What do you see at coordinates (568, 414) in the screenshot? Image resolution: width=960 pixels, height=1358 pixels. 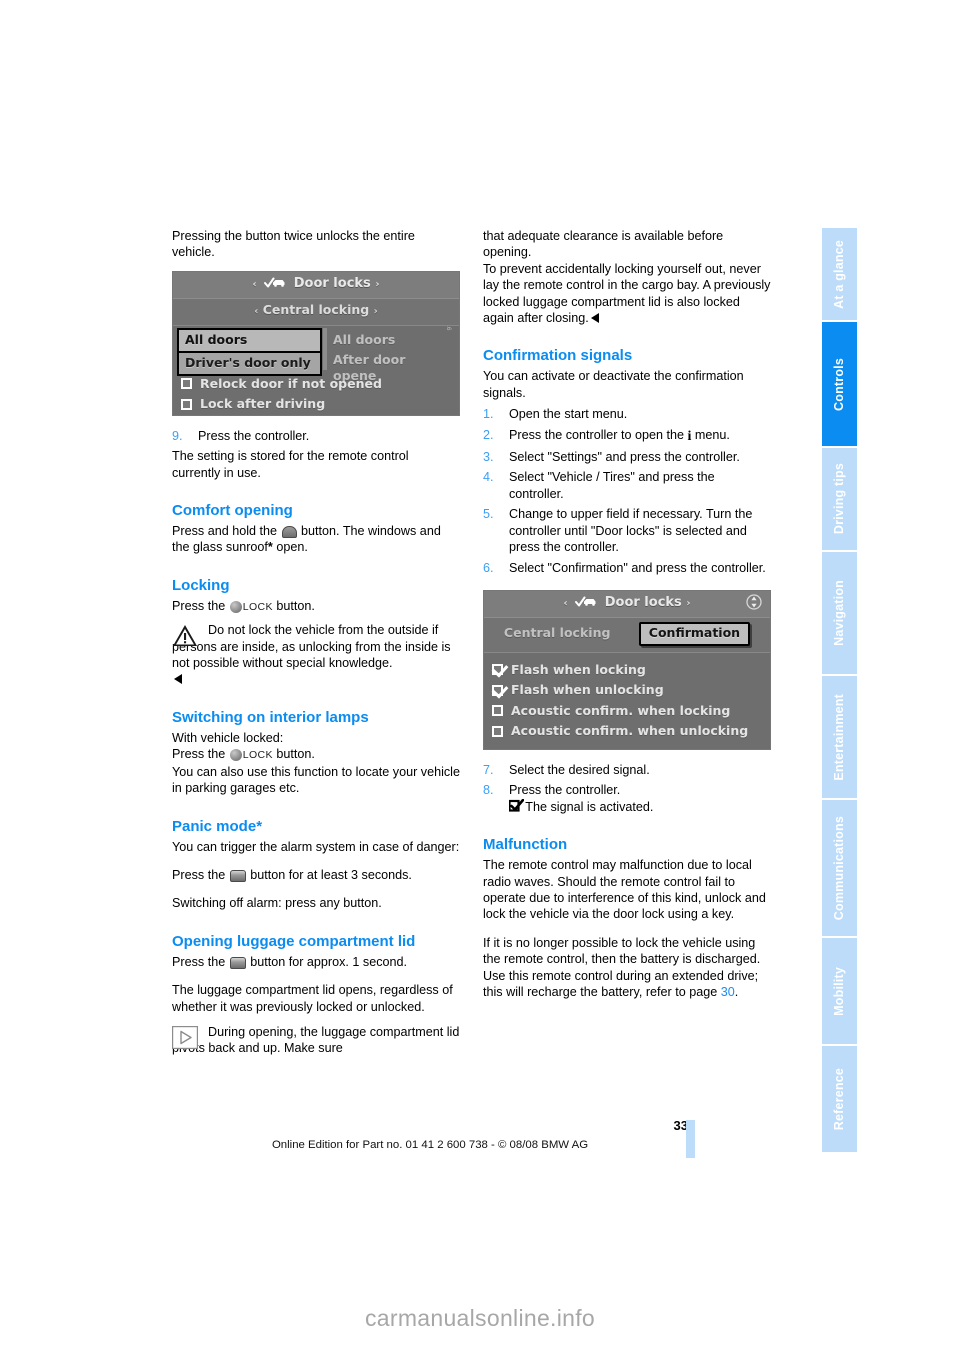 I see `step-text: Open the start menu.` at bounding box center [568, 414].